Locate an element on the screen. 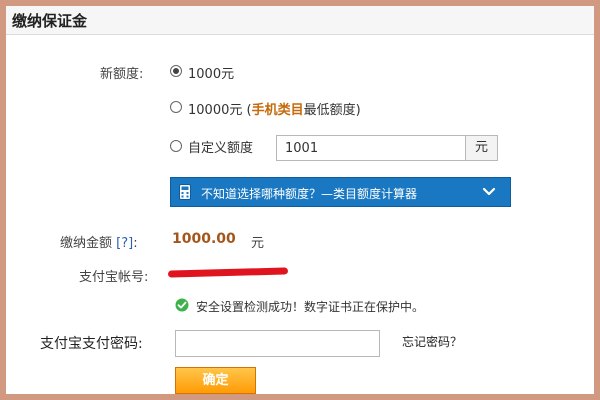  custom-quota-input is located at coordinates (371, 148).